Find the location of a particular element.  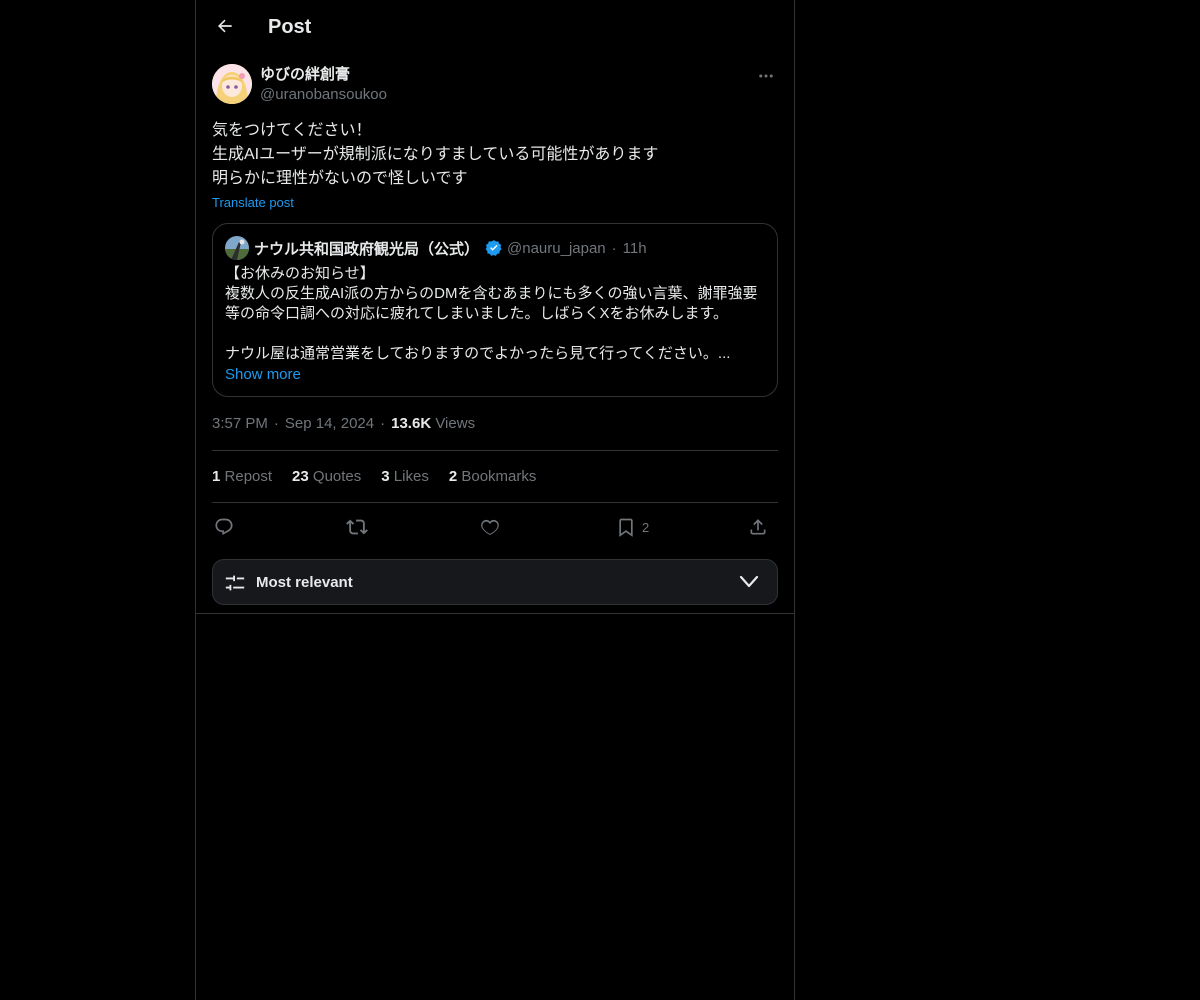

like-button is located at coordinates (490, 527).